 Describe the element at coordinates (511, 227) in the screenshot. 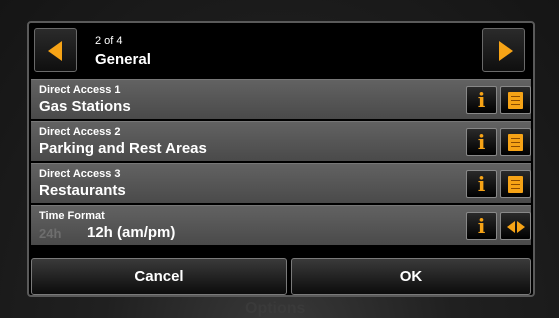

I see `left-arrow-icon` at that location.